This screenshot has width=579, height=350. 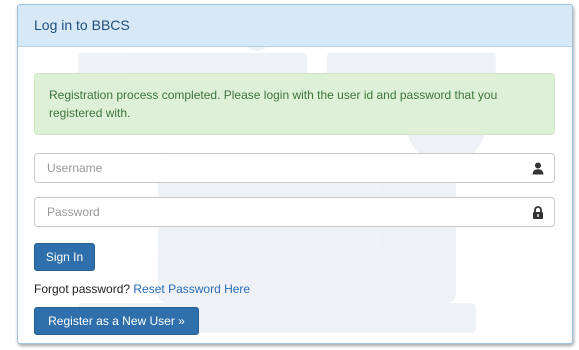 I want to click on forgot-password-row: Forgot password? Reset Password Here, so click(x=142, y=289).